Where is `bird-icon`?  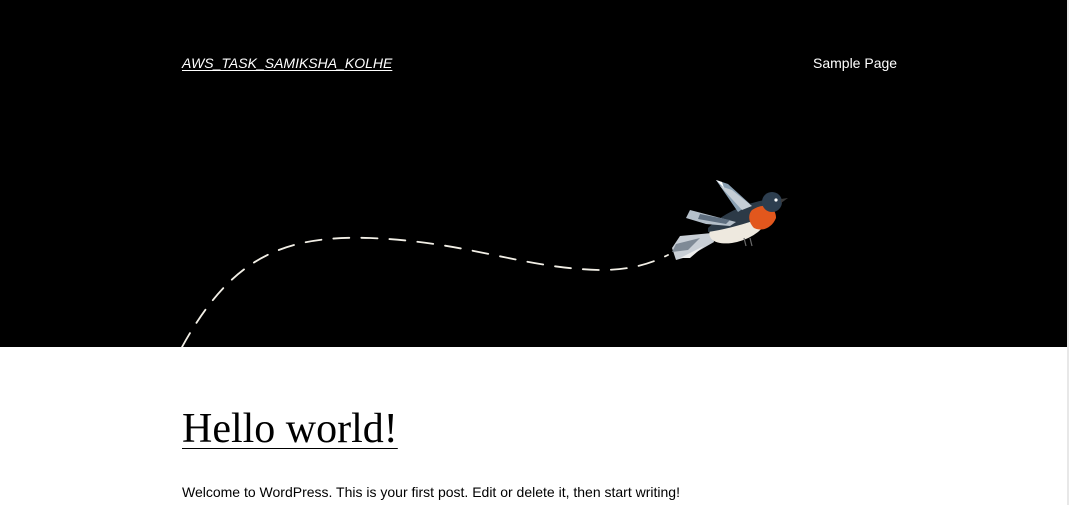 bird-icon is located at coordinates (730, 220).